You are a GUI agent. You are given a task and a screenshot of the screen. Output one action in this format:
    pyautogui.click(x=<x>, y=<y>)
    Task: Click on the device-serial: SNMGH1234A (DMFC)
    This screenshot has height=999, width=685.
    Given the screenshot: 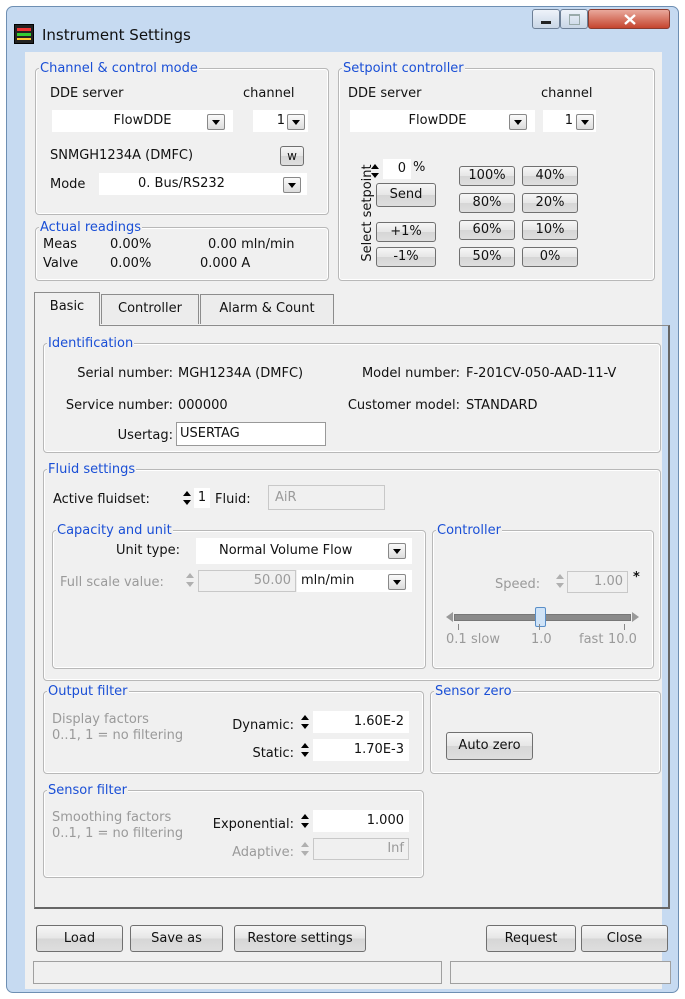 What is the action you would take?
    pyautogui.click(x=122, y=155)
    